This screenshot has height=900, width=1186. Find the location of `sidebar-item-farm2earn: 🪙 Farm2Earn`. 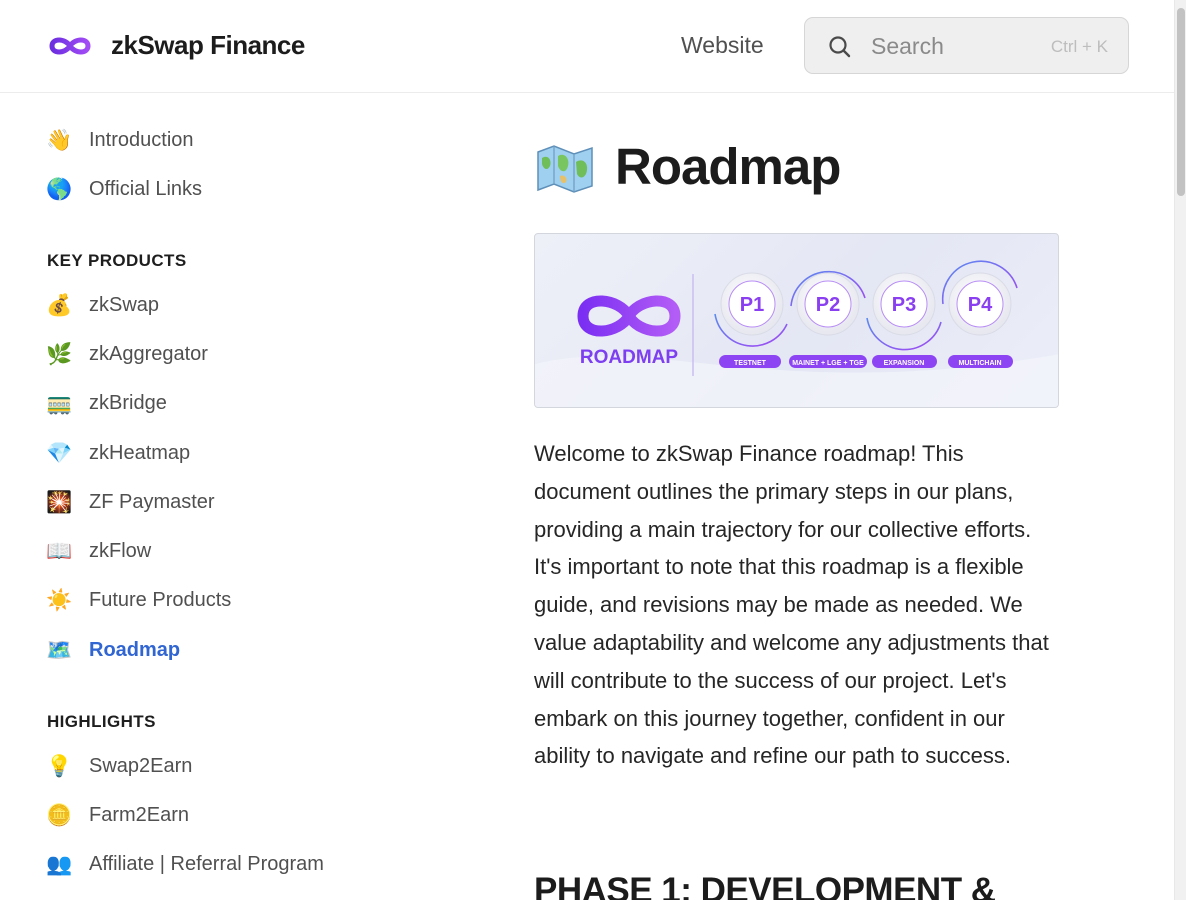

sidebar-item-farm2earn: 🪙 Farm2Earn is located at coordinates (246, 815).